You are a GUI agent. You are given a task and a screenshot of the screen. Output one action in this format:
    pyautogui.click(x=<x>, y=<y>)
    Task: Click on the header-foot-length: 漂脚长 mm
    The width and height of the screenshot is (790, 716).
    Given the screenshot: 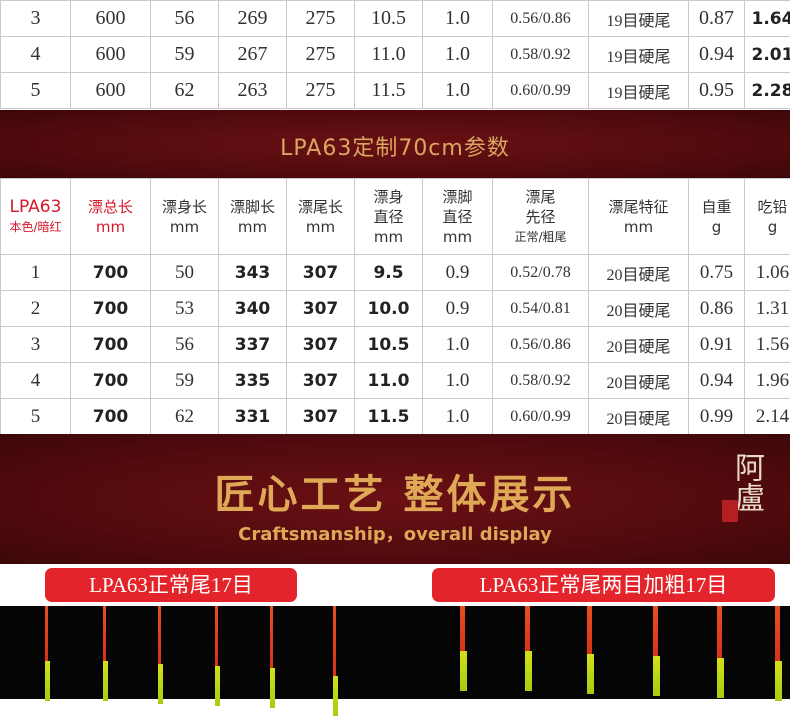 What is the action you would take?
    pyautogui.click(x=253, y=217)
    